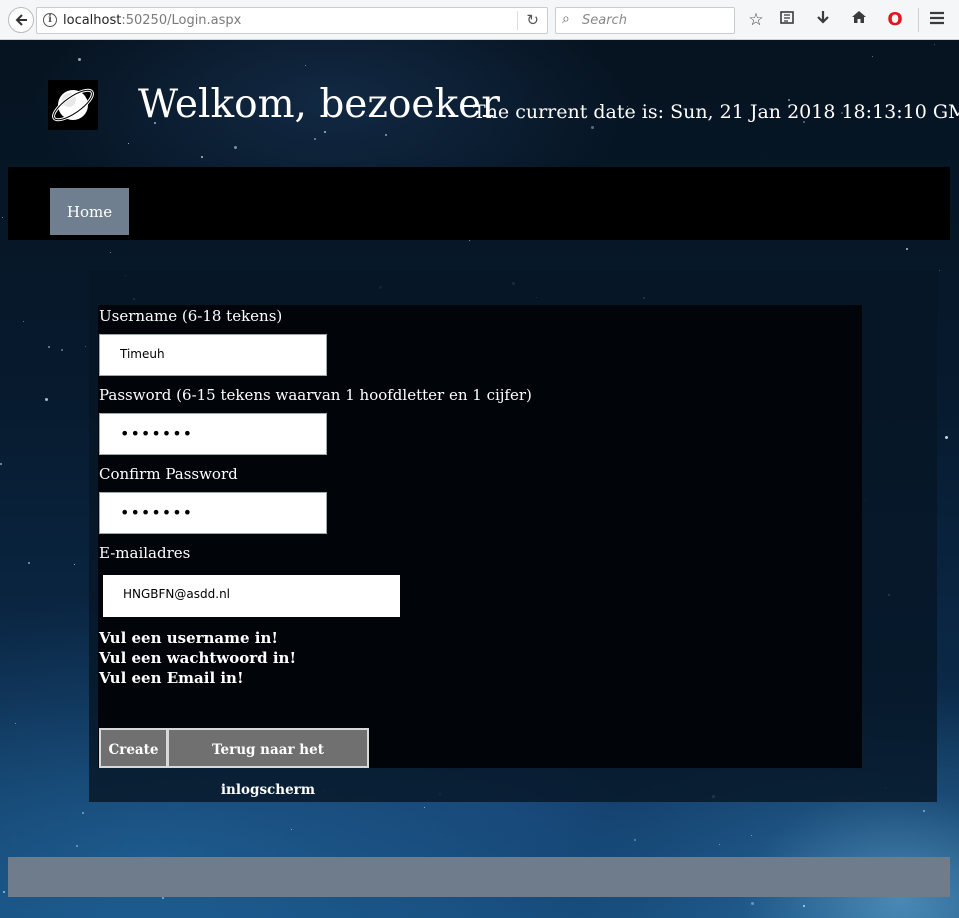 This screenshot has width=959, height=918. I want to click on home-icon, so click(859, 20).